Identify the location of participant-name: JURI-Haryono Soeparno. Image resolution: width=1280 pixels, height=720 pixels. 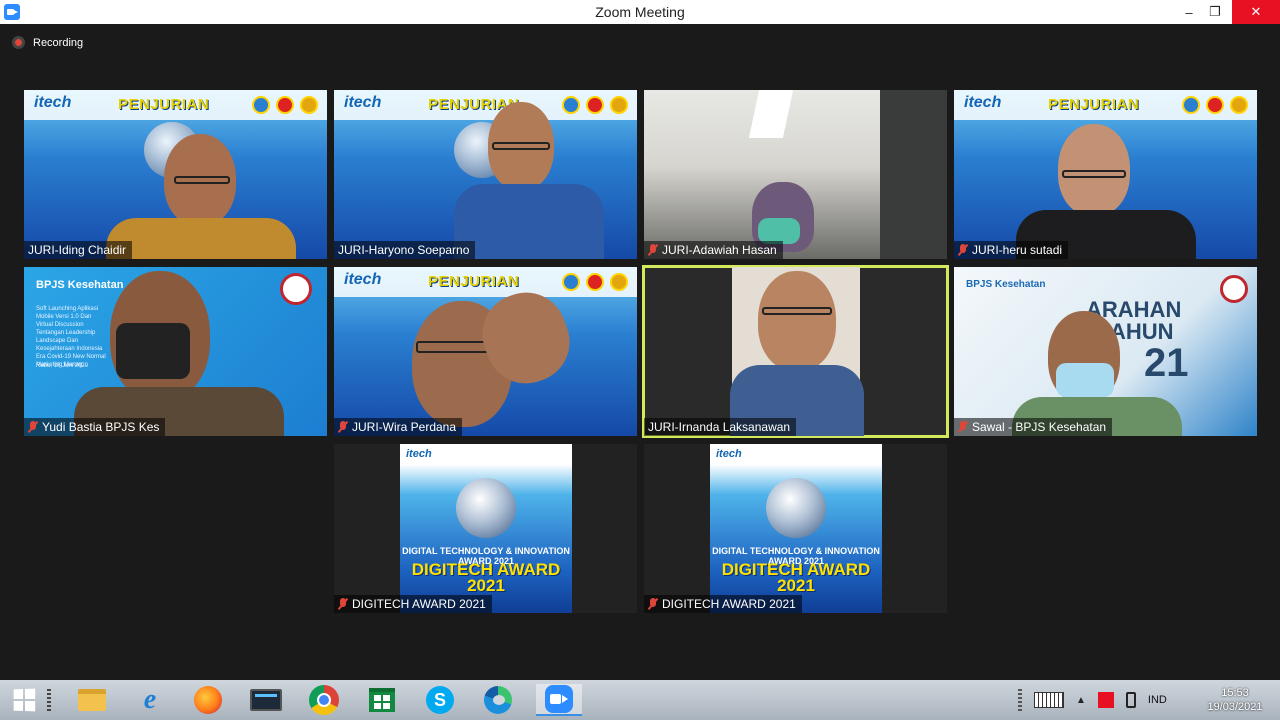
(404, 250).